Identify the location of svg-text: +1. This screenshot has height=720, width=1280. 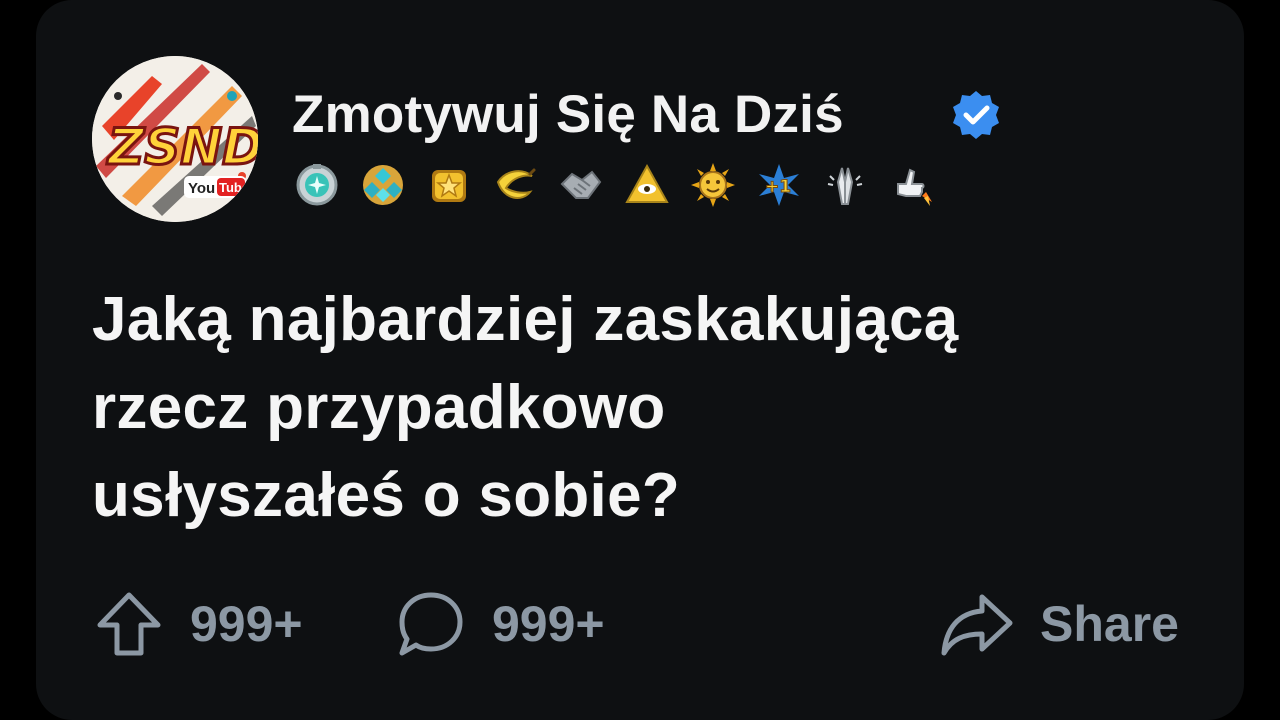
(778, 187).